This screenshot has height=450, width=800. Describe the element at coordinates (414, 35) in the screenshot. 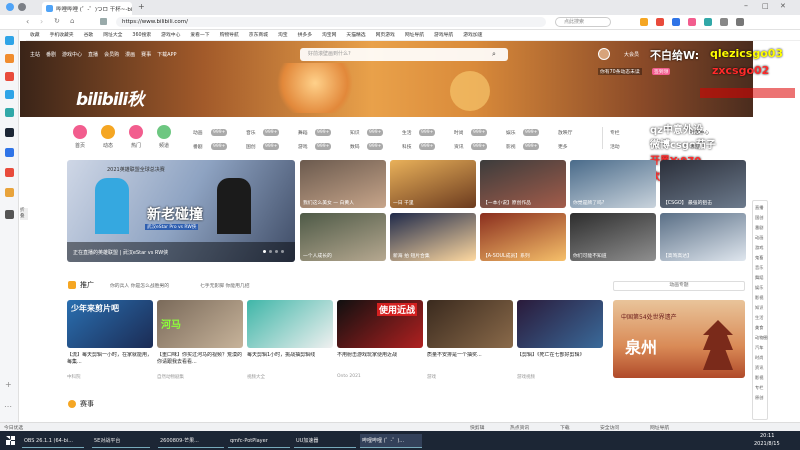

I see `bookmark-item: 网址导航` at that location.